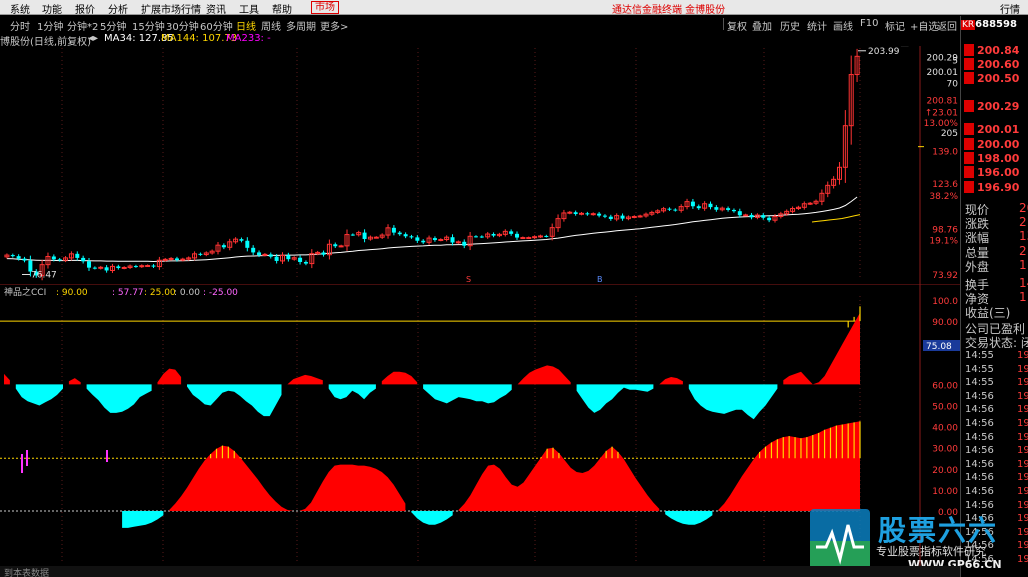  What do you see at coordinates (895, 25) in the screenshot?
I see `mark-button: 标记` at bounding box center [895, 25].